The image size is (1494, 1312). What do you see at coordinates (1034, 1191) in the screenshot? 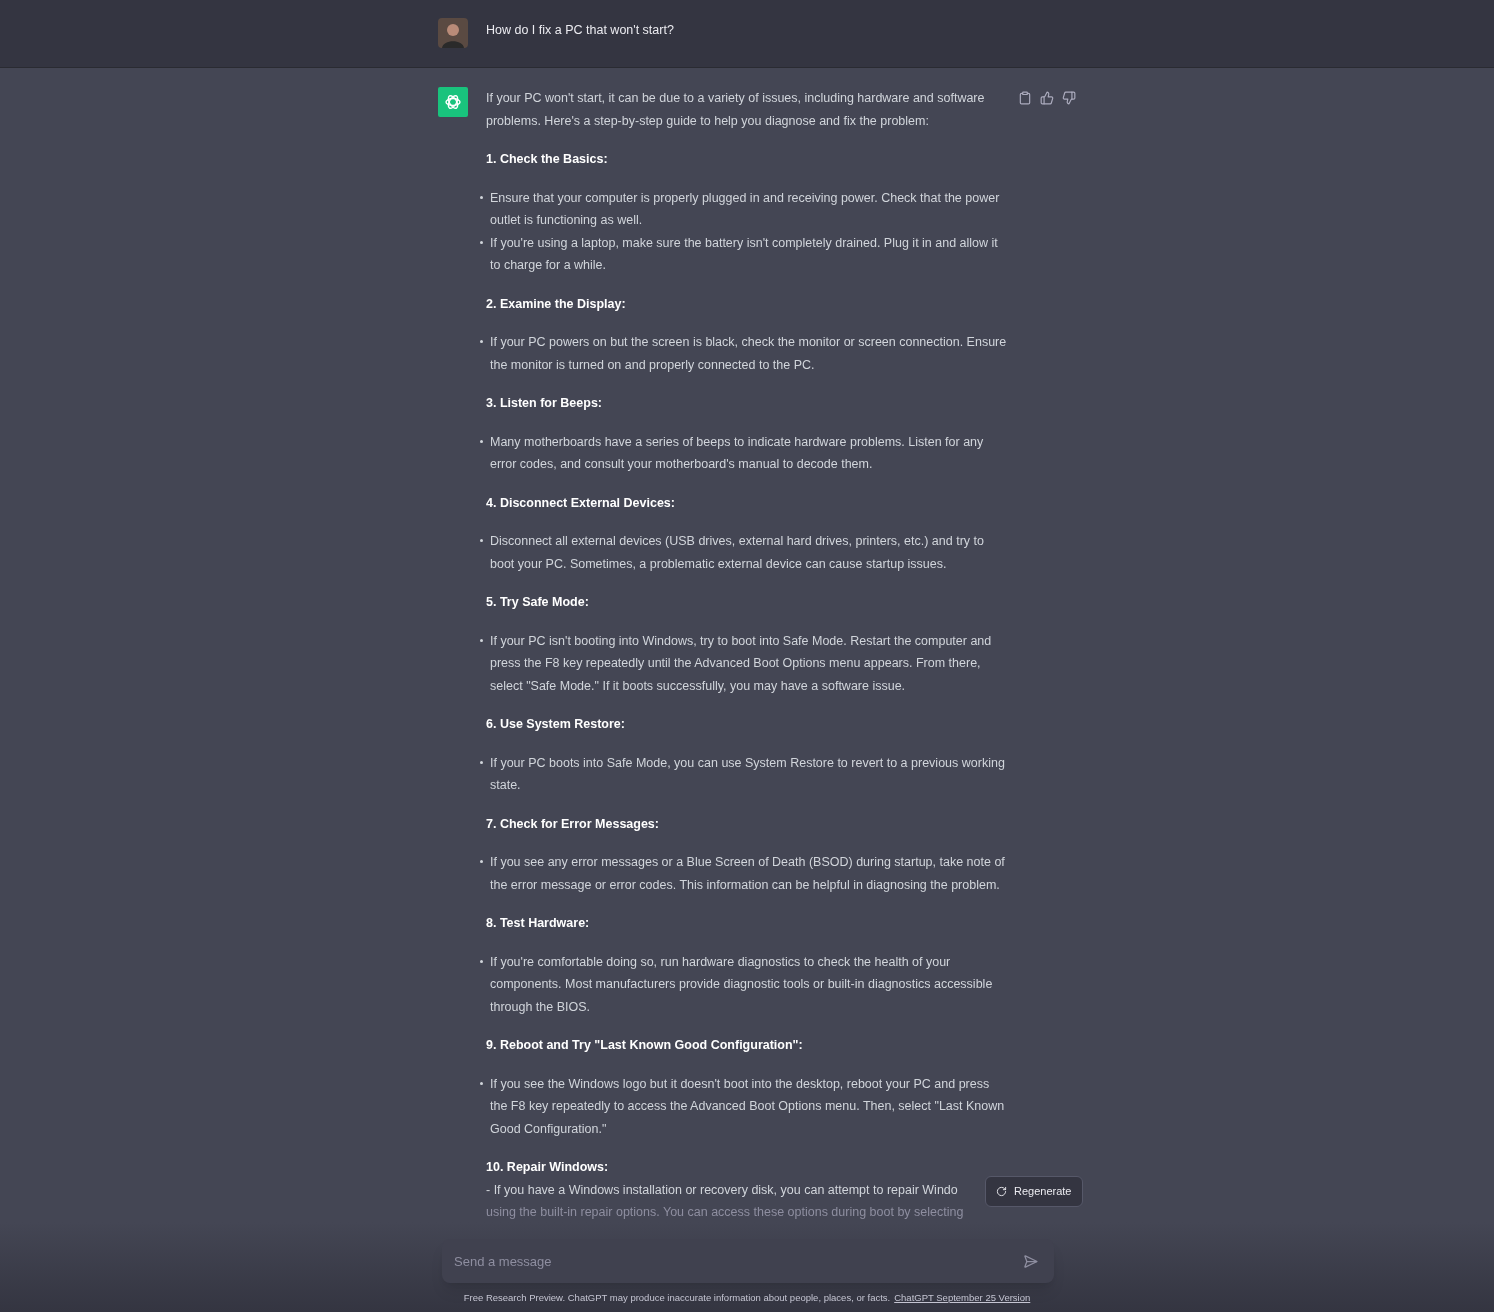
I see `regenerate-button: Regenerate` at bounding box center [1034, 1191].